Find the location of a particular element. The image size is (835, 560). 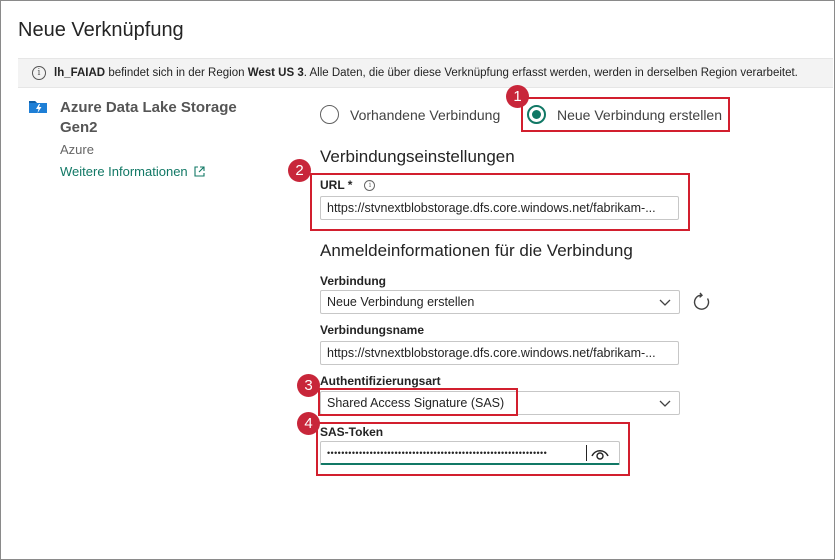

connection-label: Verbindung is located at coordinates (353, 281).